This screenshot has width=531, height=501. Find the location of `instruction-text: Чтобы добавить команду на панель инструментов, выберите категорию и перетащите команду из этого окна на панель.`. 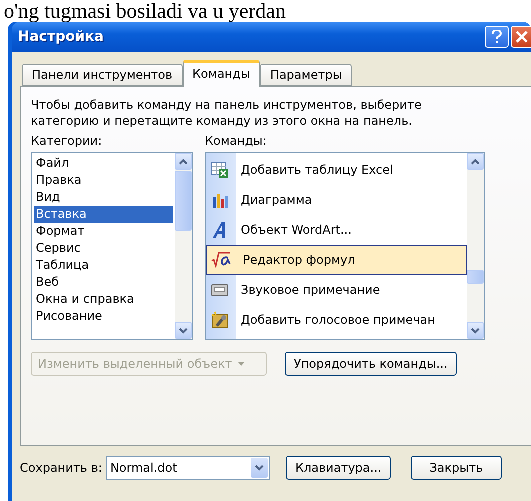

instruction-text: Чтобы добавить команду на панель инструментов, выберите категорию и перетащите команду из этого окна на панель. is located at coordinates (227, 113).